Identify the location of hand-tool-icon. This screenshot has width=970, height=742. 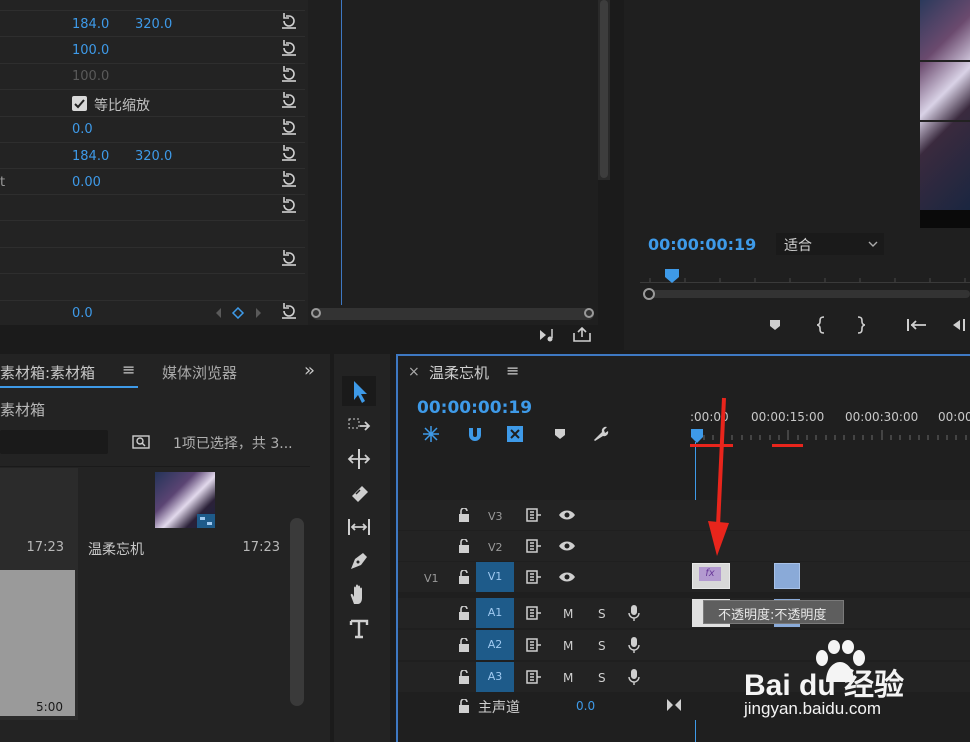
(359, 595).